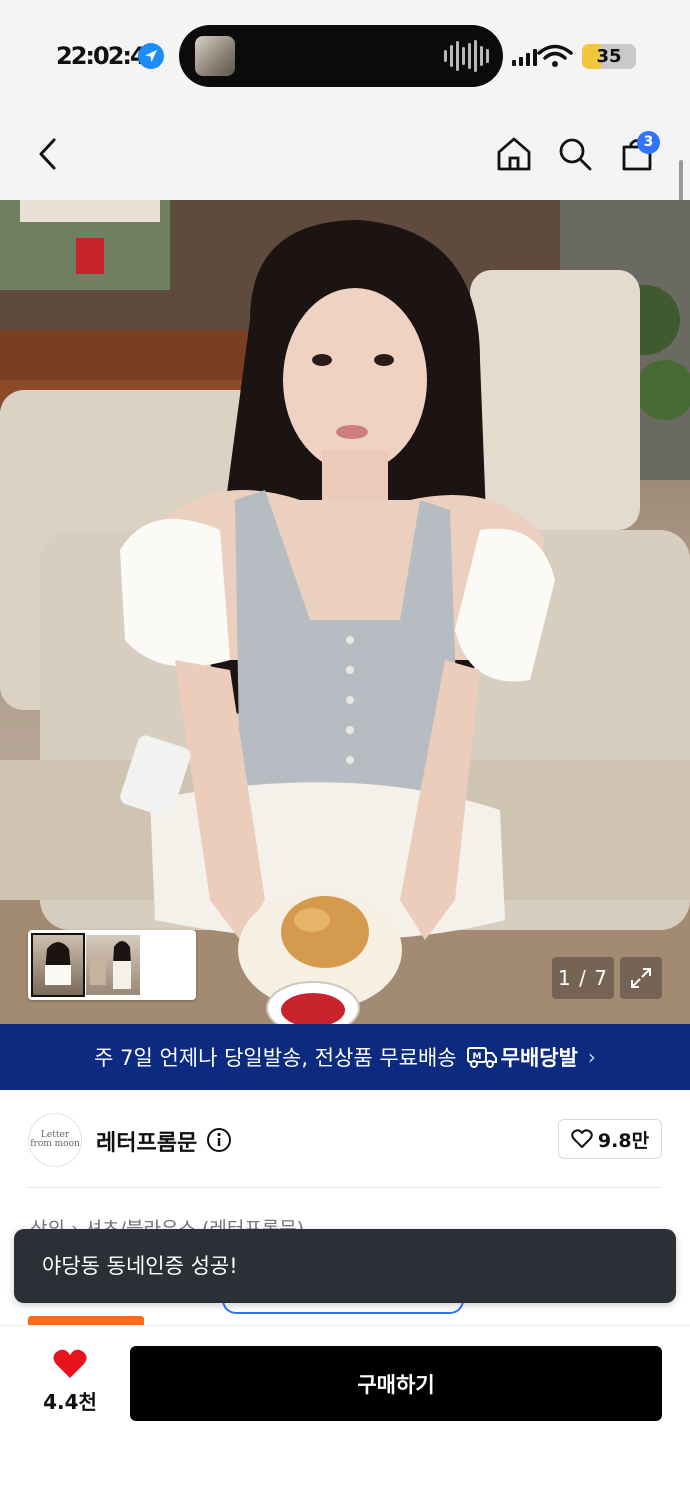 The image size is (690, 1500). Describe the element at coordinates (345, 155) in the screenshot. I see `top-nav` at that location.